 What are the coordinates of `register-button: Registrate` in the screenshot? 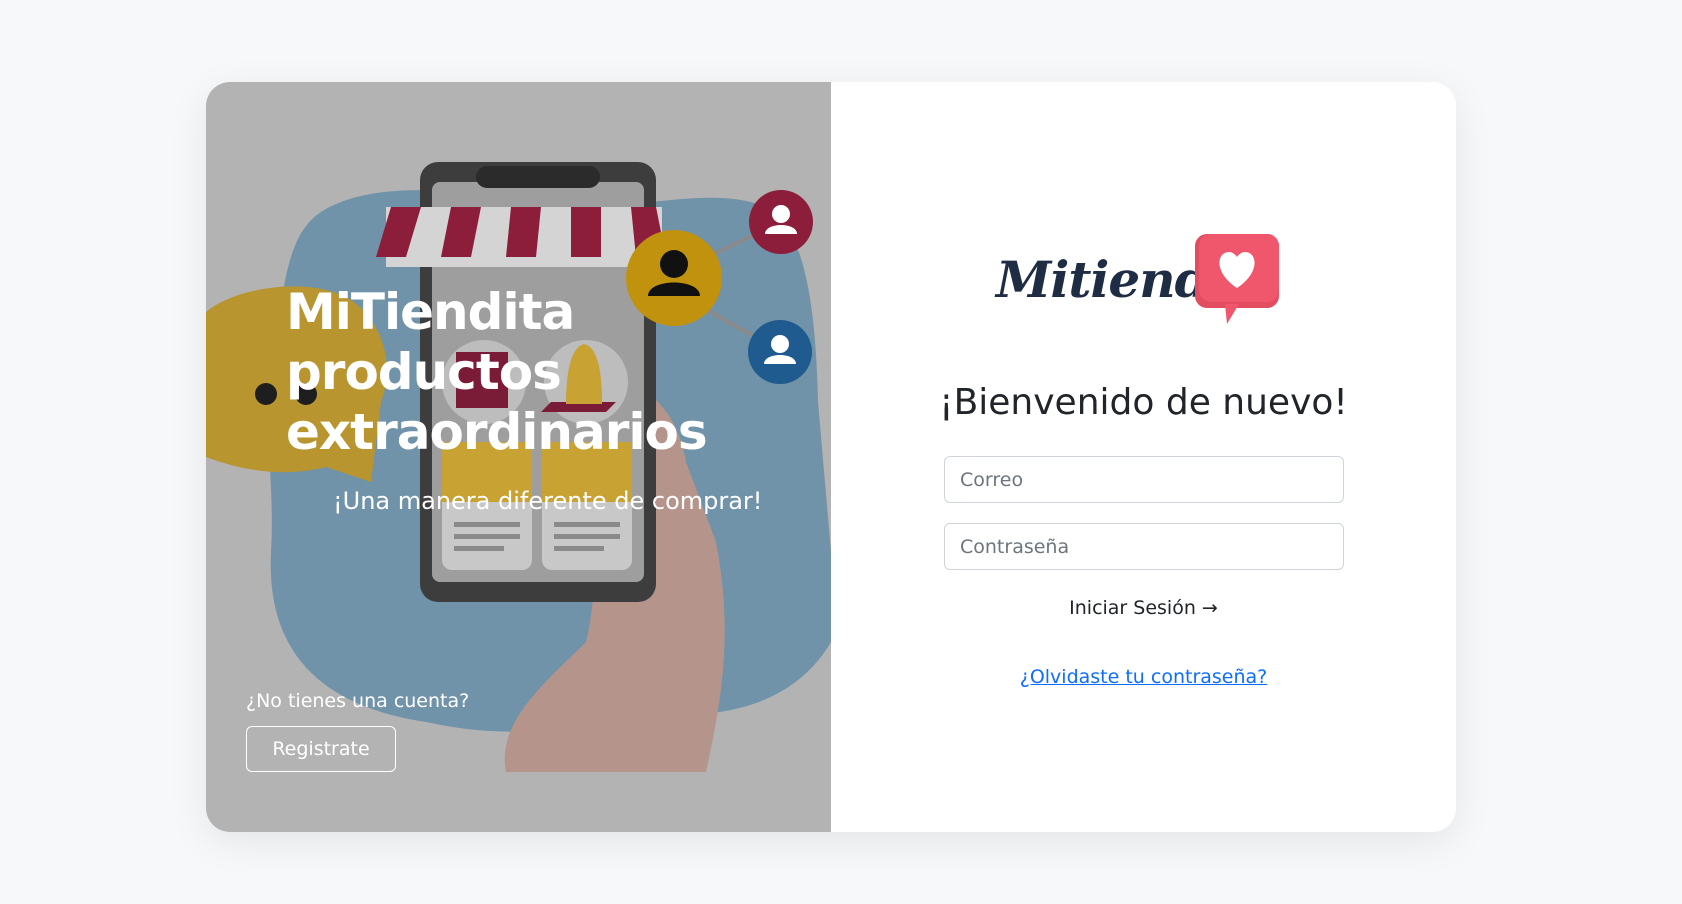 It's located at (321, 749).